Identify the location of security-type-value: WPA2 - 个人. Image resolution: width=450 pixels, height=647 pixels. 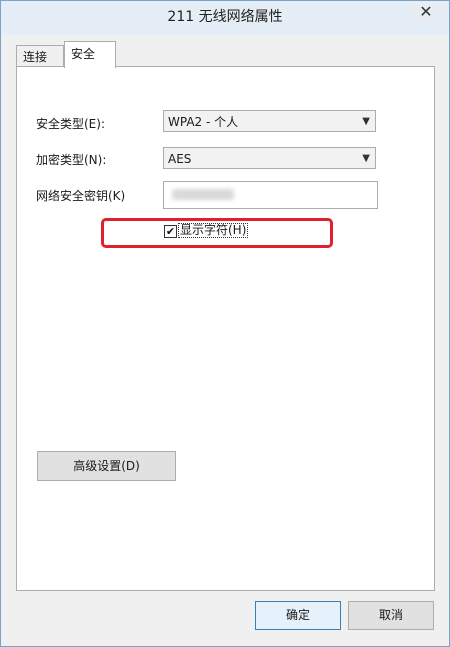
(203, 122).